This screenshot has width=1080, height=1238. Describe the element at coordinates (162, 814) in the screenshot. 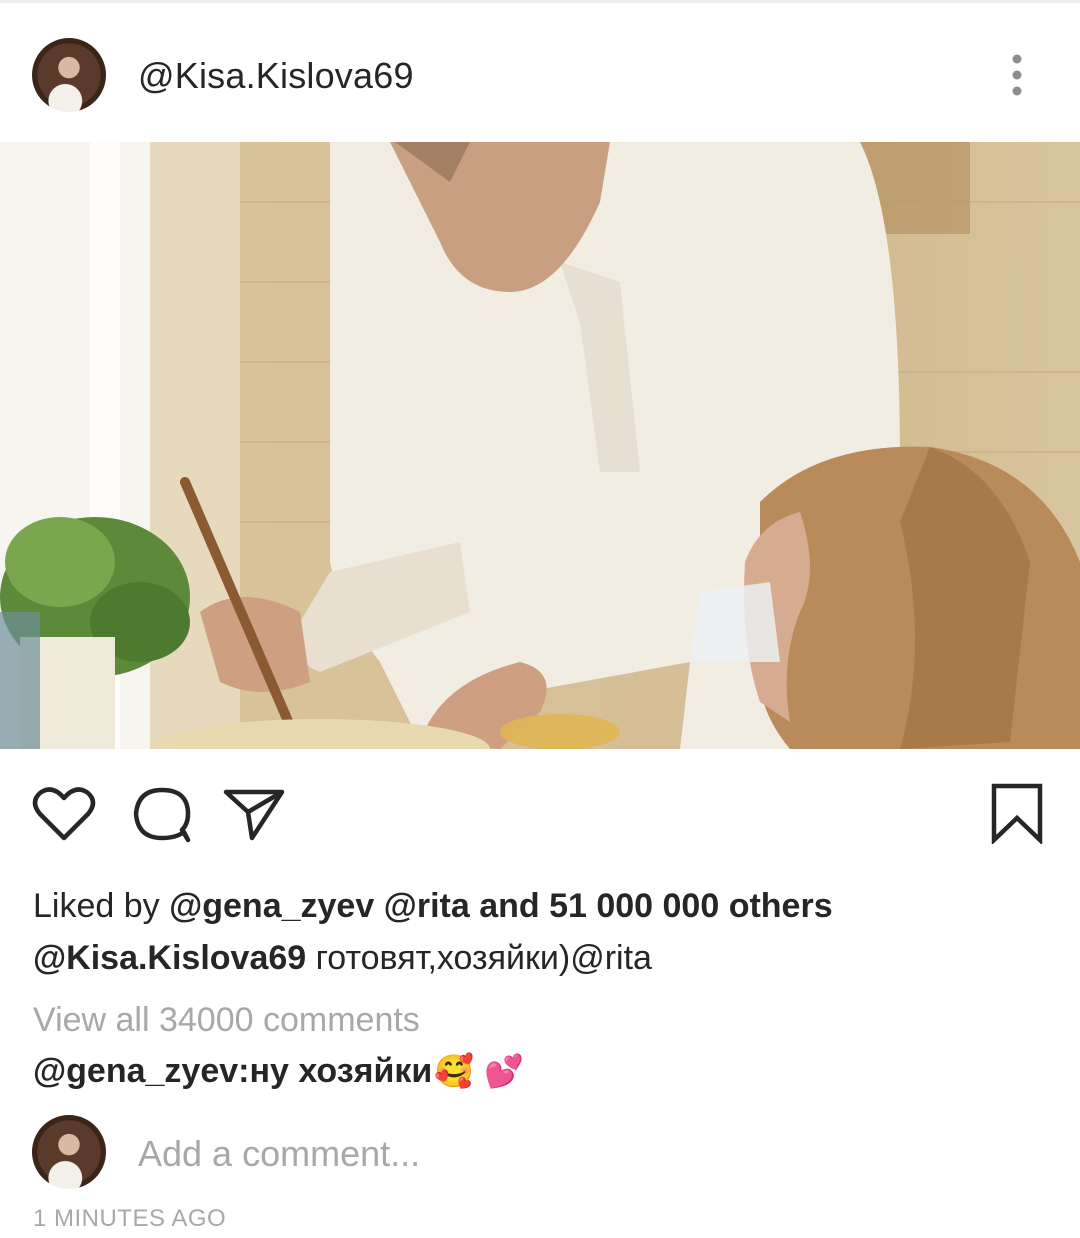

I see `comment-icon` at that location.